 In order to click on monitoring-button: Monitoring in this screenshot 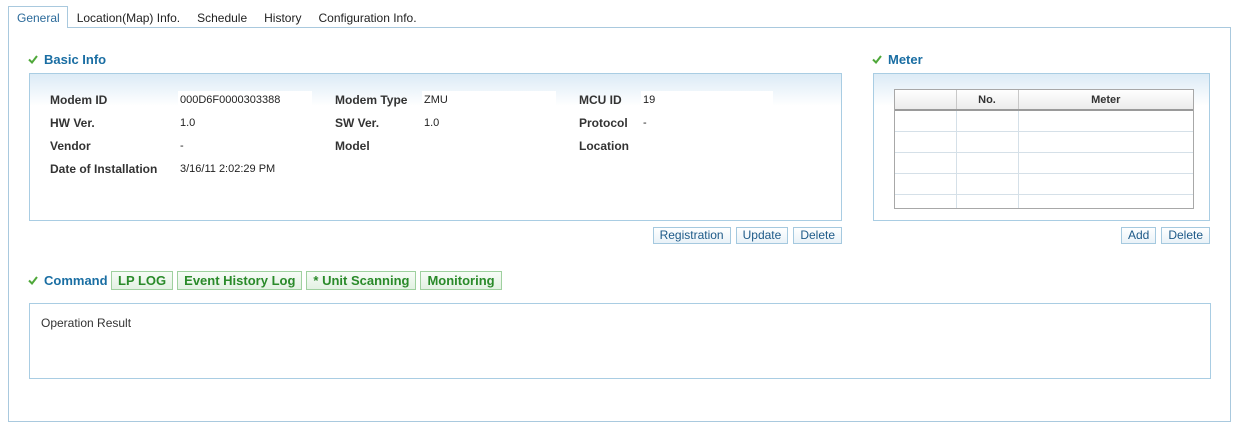, I will do `click(461, 280)`.